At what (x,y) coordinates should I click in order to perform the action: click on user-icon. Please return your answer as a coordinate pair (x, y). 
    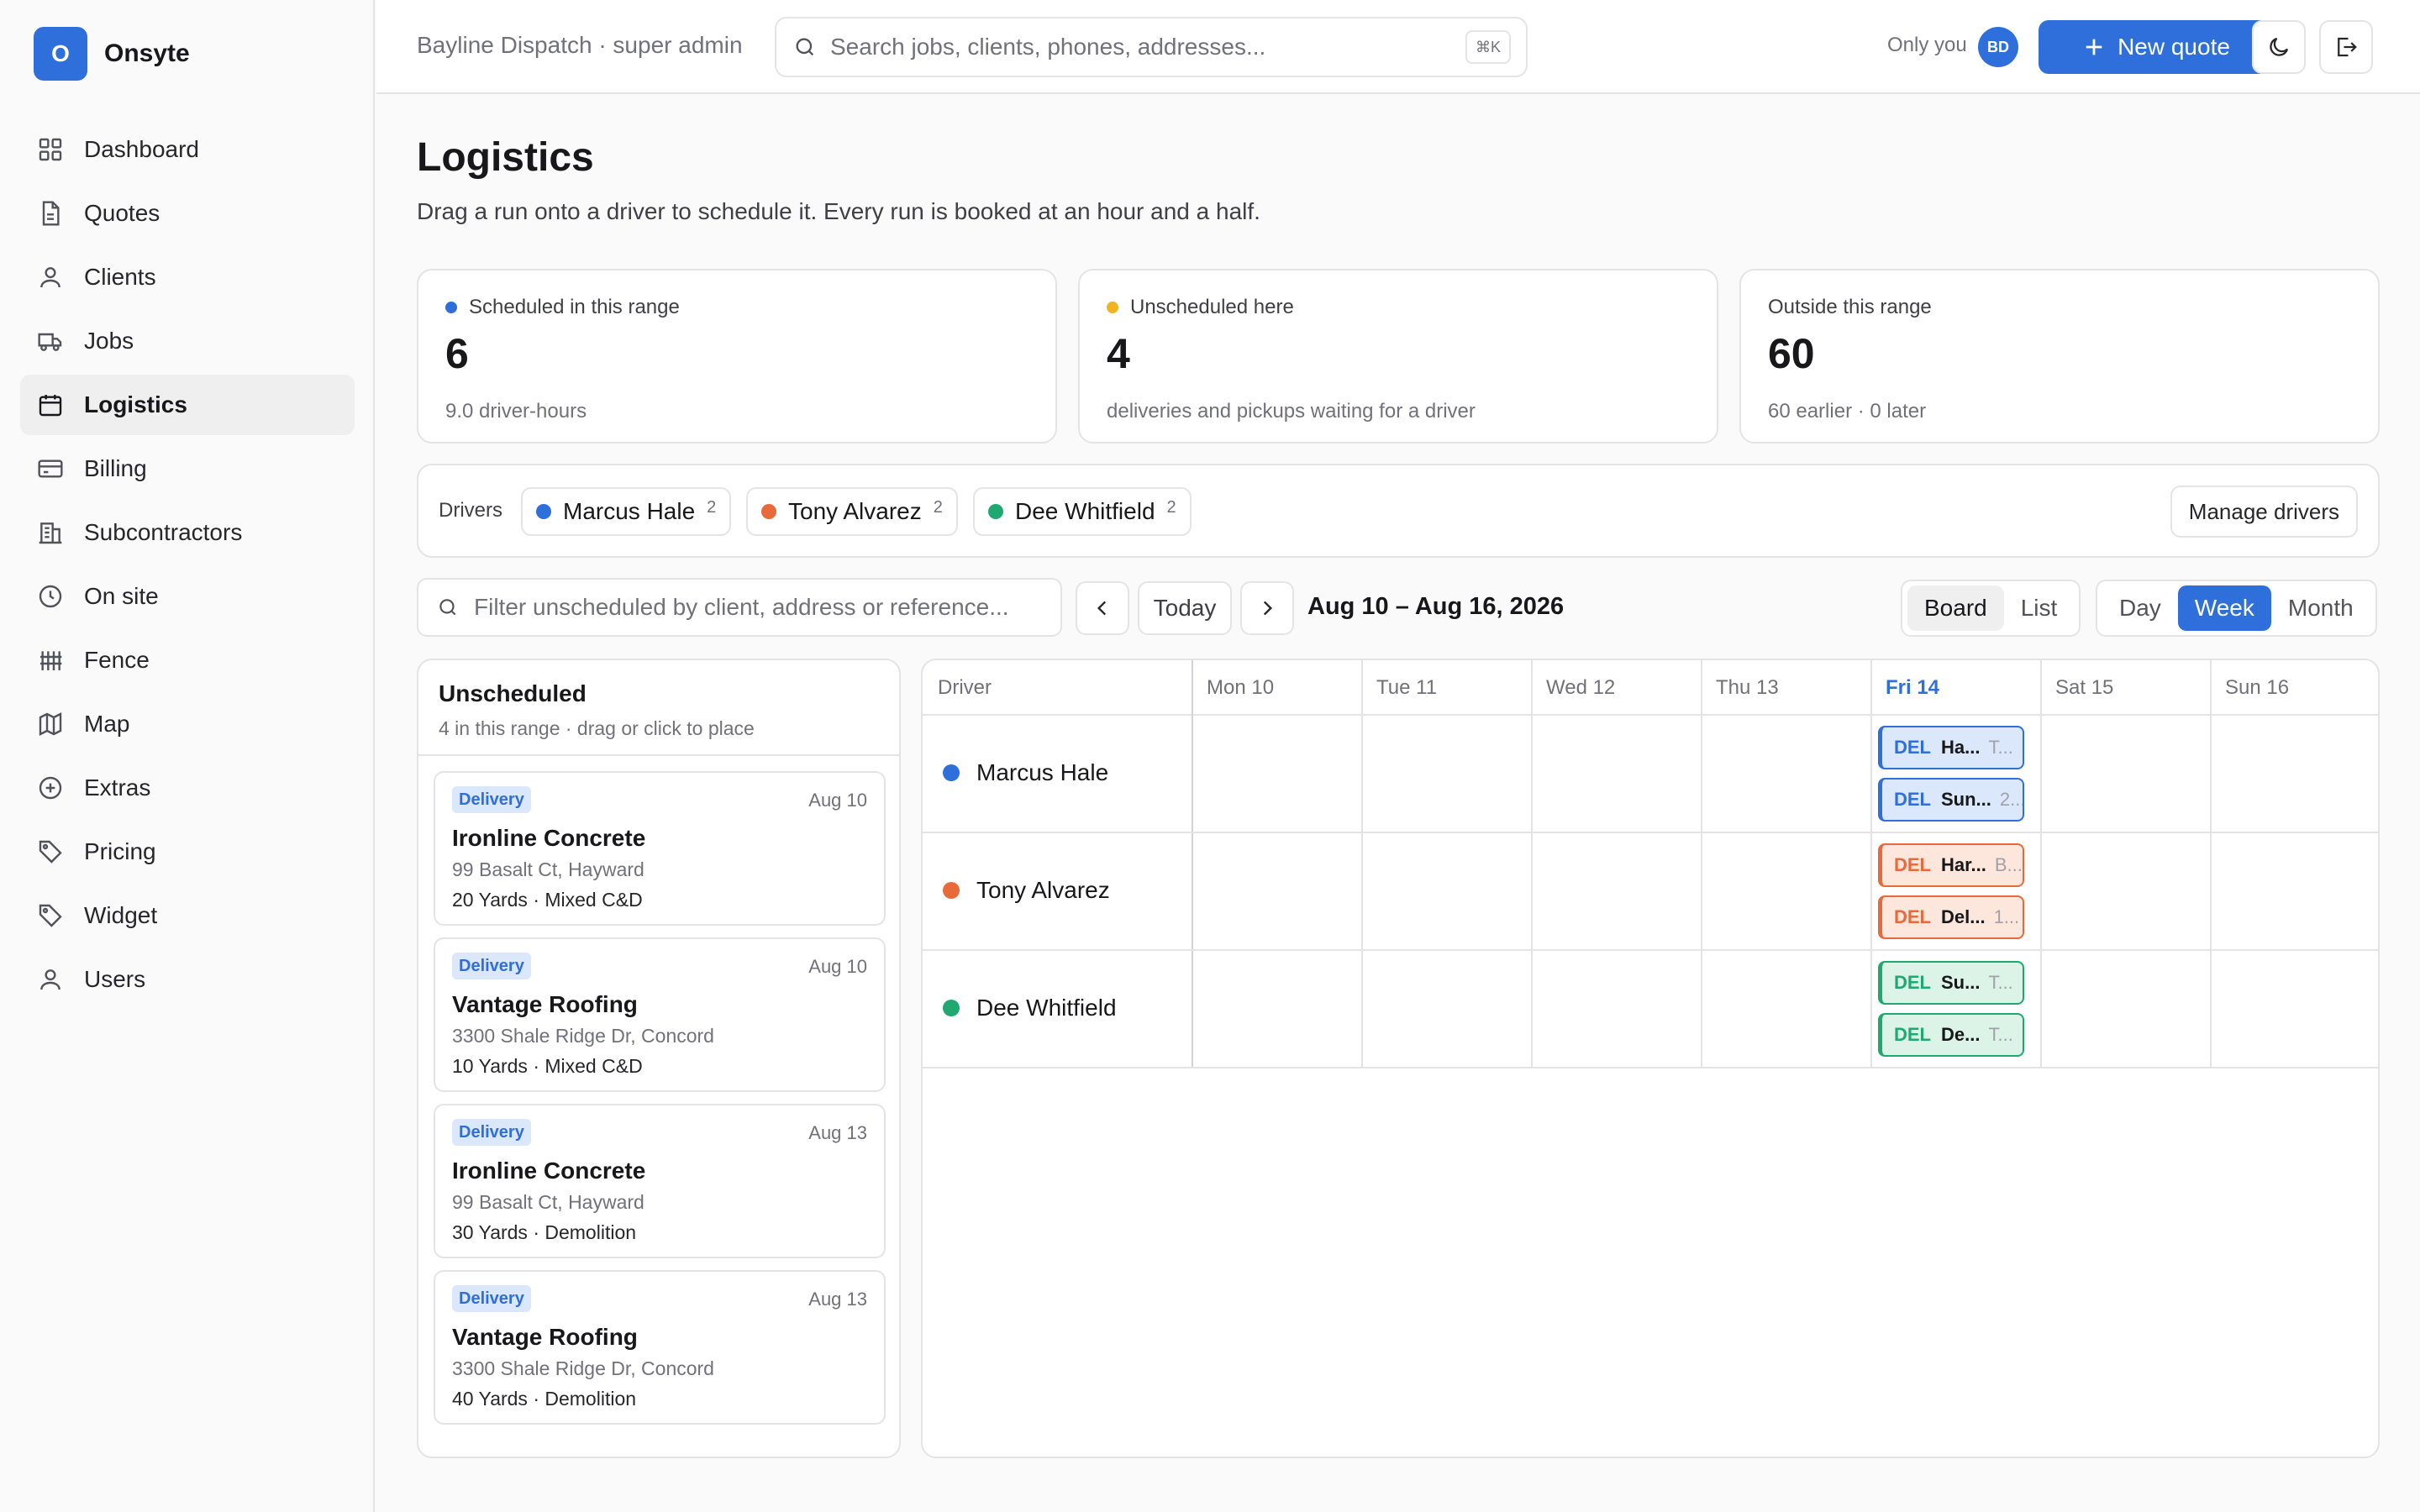
    Looking at the image, I should click on (50, 277).